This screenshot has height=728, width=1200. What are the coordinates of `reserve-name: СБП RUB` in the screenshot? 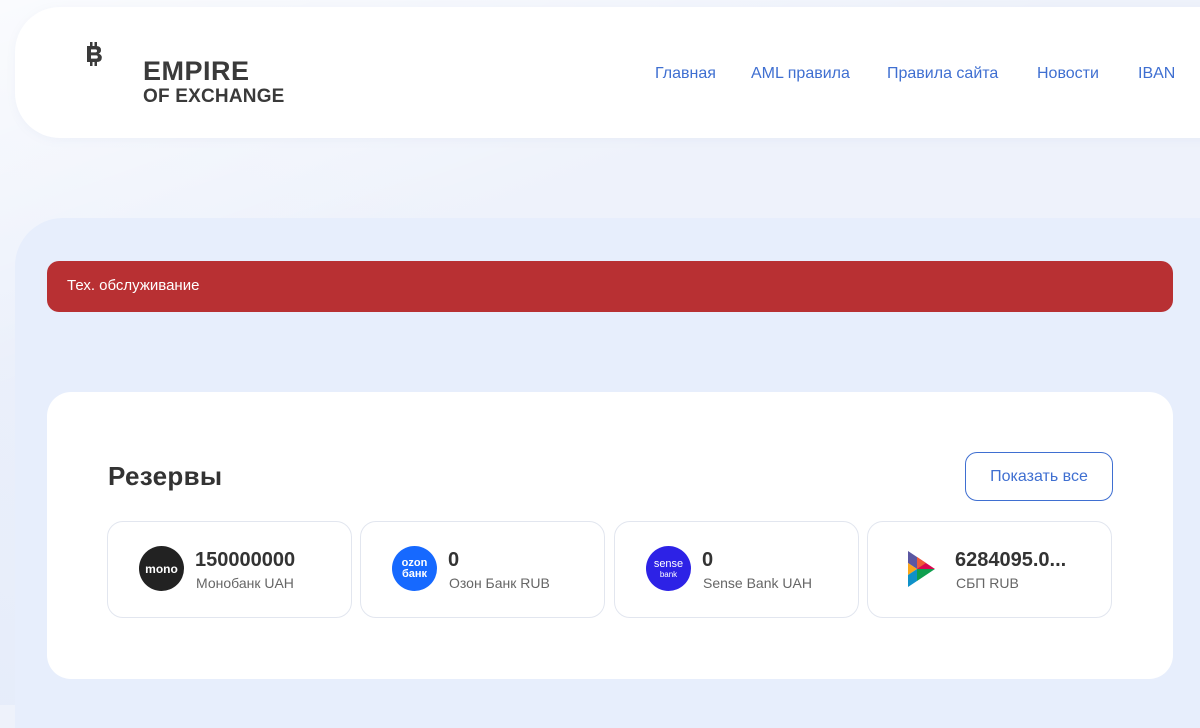 It's located at (987, 583).